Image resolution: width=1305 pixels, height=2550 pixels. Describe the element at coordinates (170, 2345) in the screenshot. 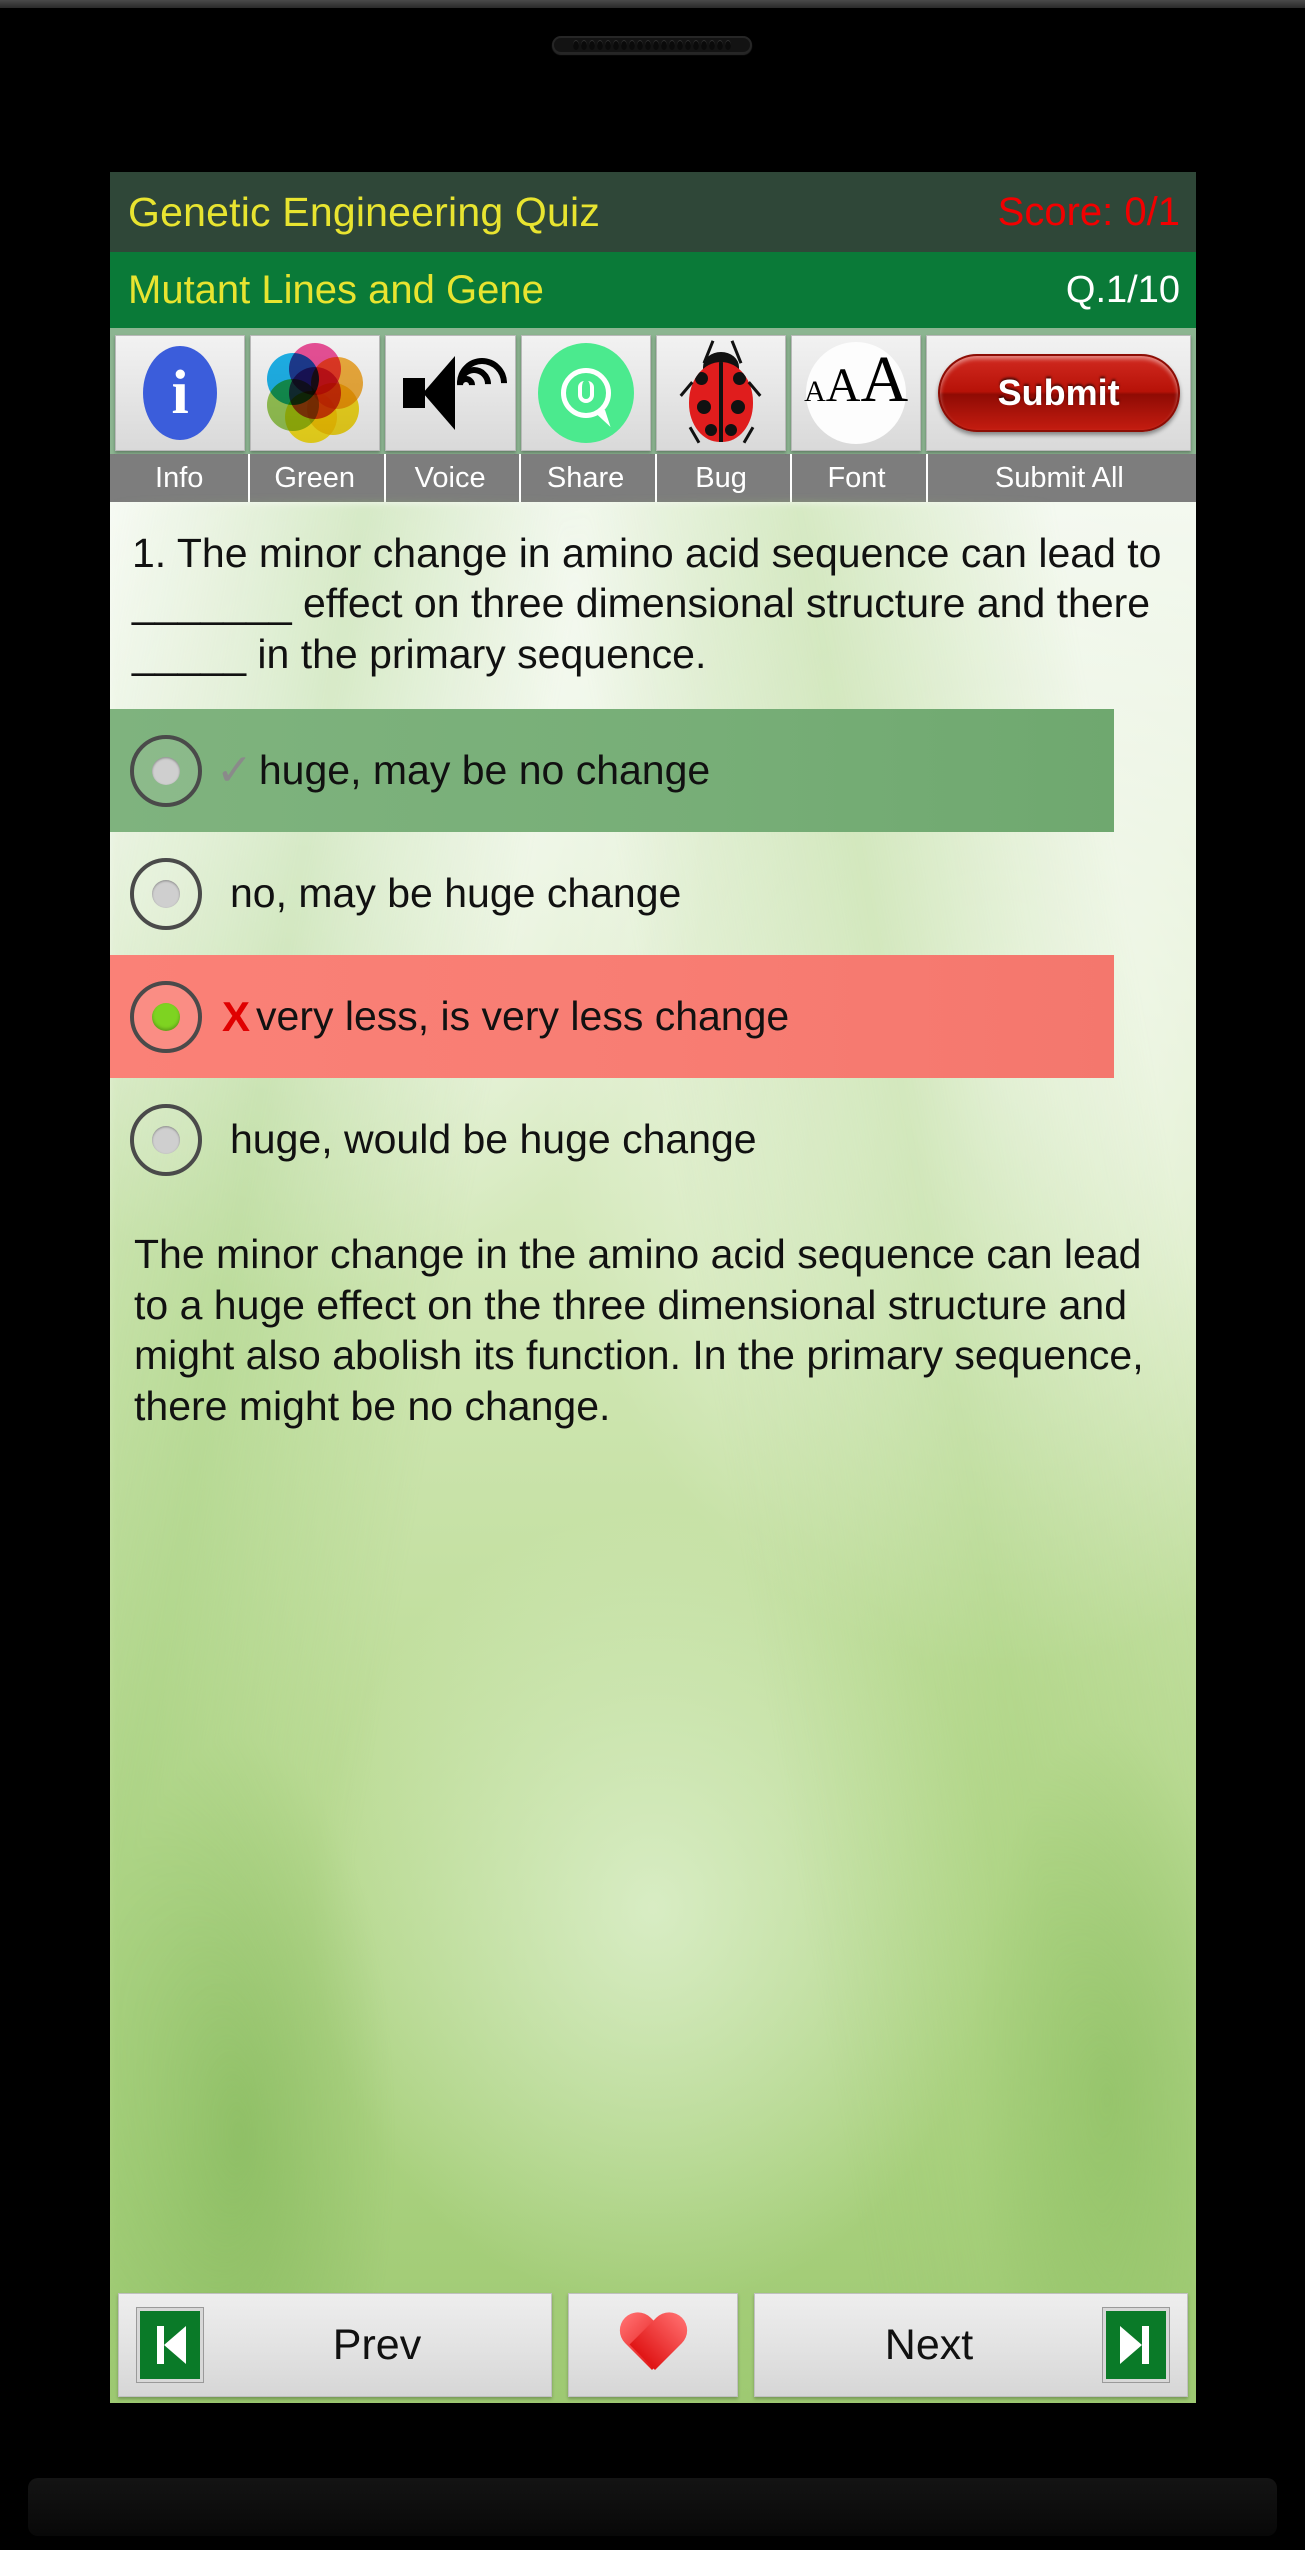

I see `prev-arrow-icon` at that location.